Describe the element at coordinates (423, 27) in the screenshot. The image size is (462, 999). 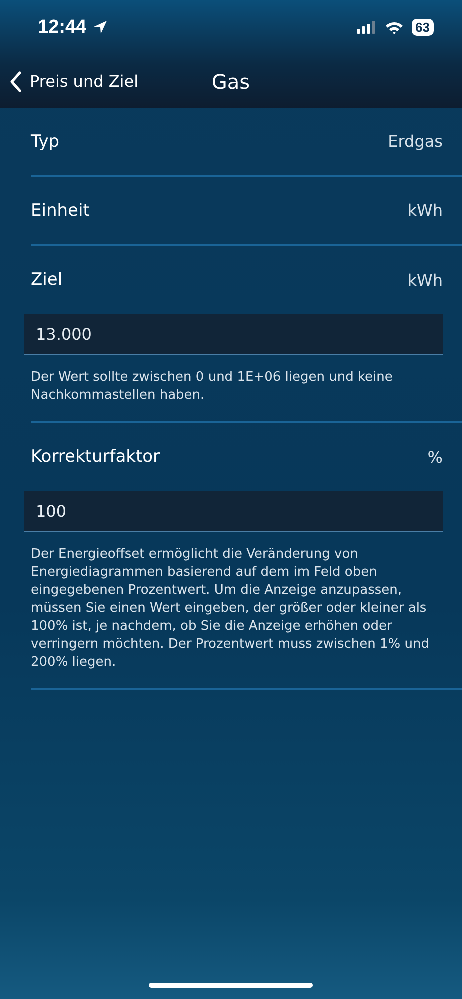
I see `battery-icon: 63` at that location.